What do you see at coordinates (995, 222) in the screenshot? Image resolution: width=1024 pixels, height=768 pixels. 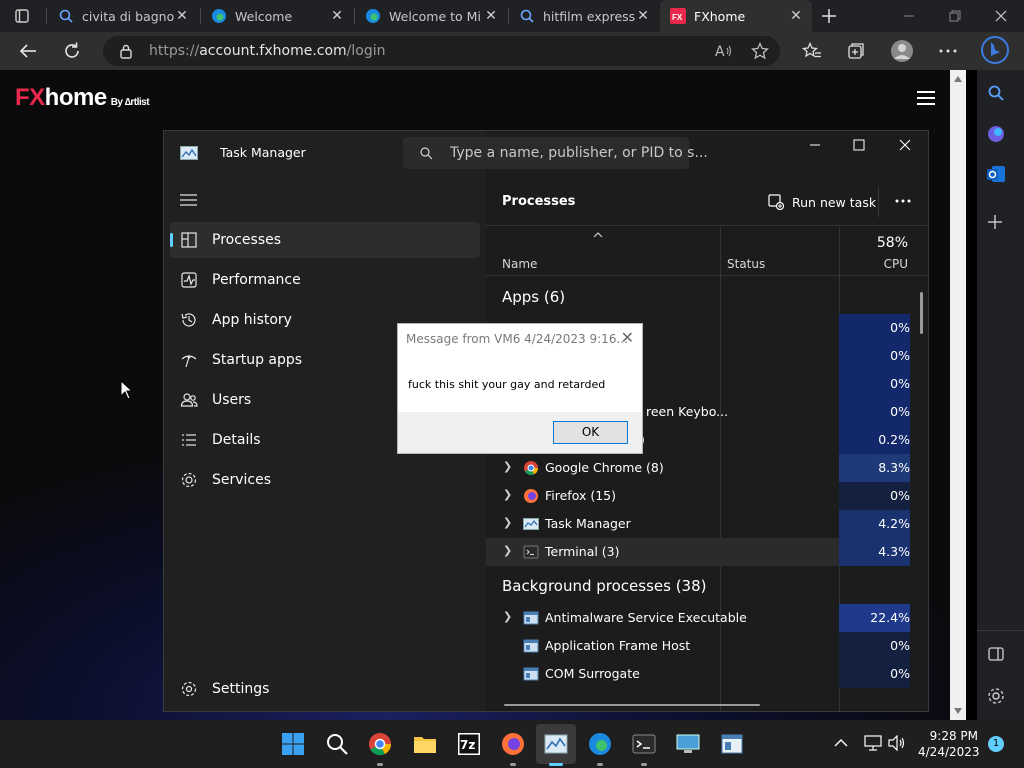 I see `add-sidebar-app-icon` at bounding box center [995, 222].